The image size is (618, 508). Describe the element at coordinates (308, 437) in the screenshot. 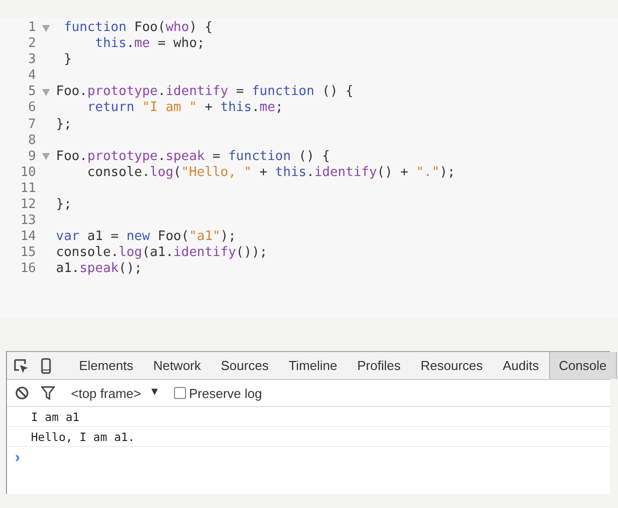

I see `console-message: Hello, I am a1.` at that location.